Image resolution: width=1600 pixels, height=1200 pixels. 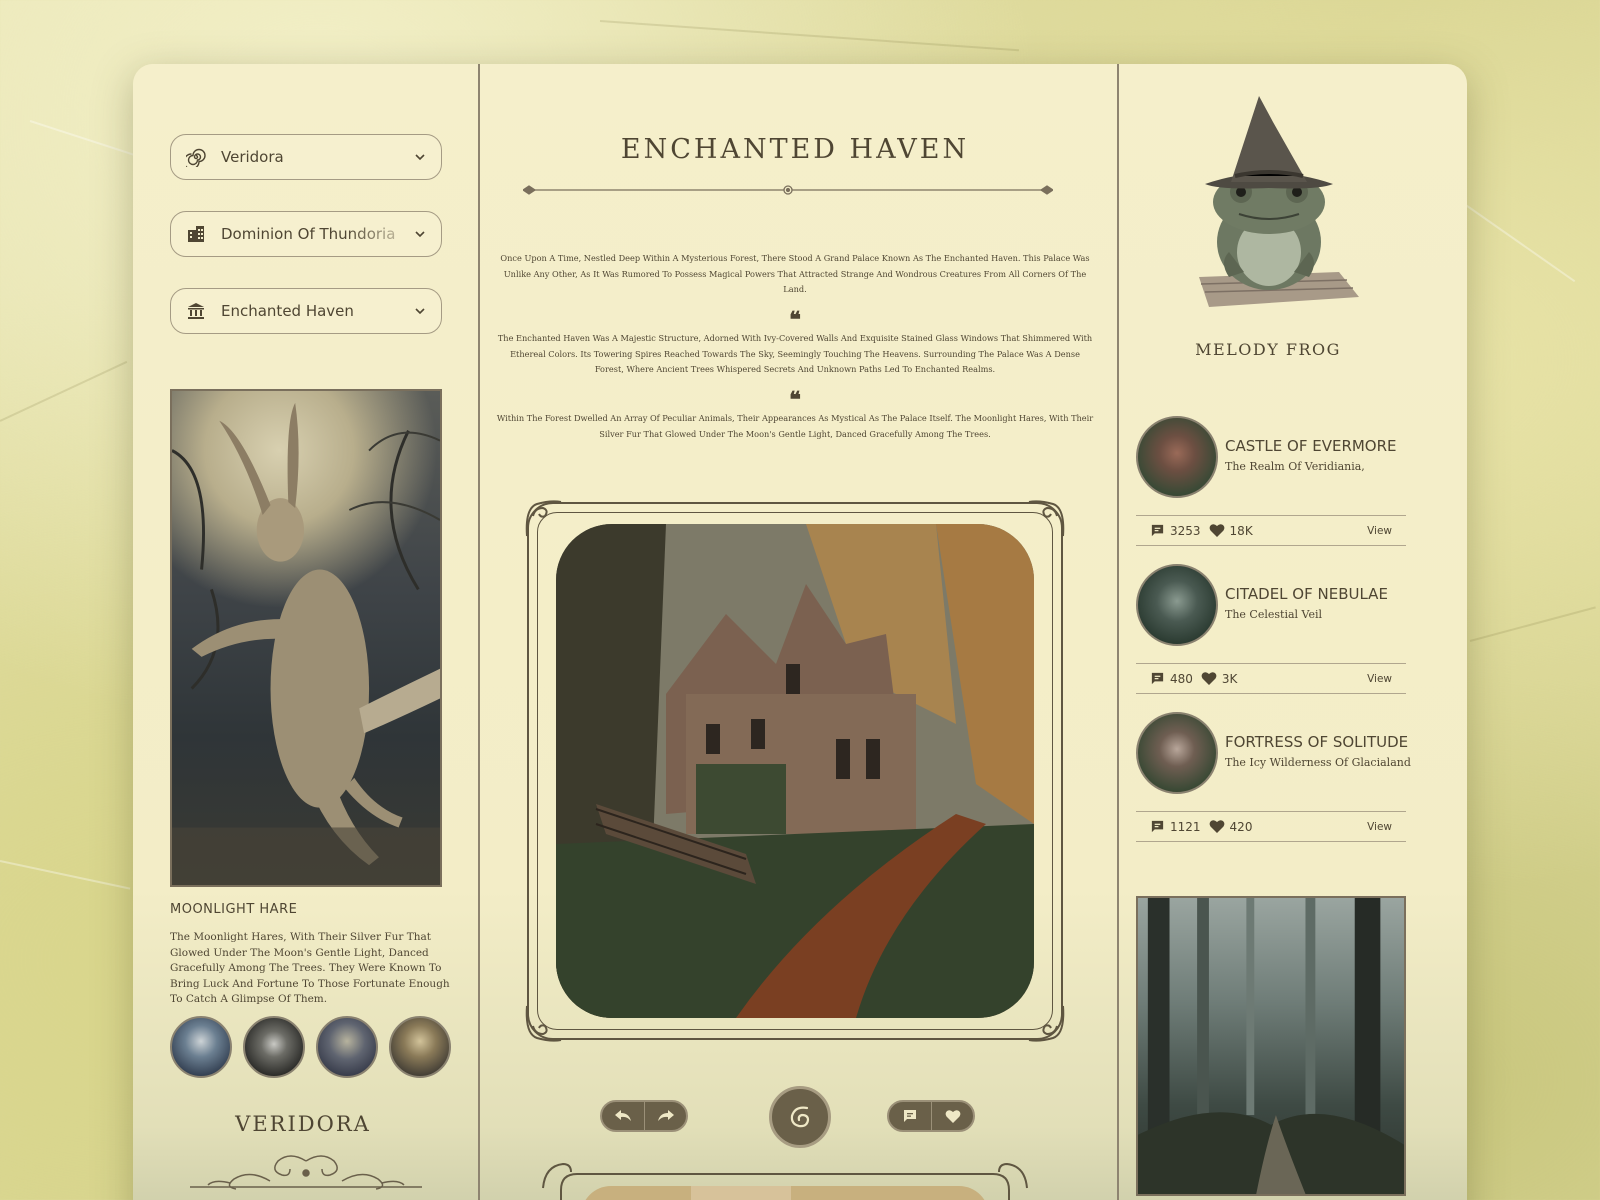 What do you see at coordinates (1241, 826) in the screenshot?
I see `like-count-value: 420` at bounding box center [1241, 826].